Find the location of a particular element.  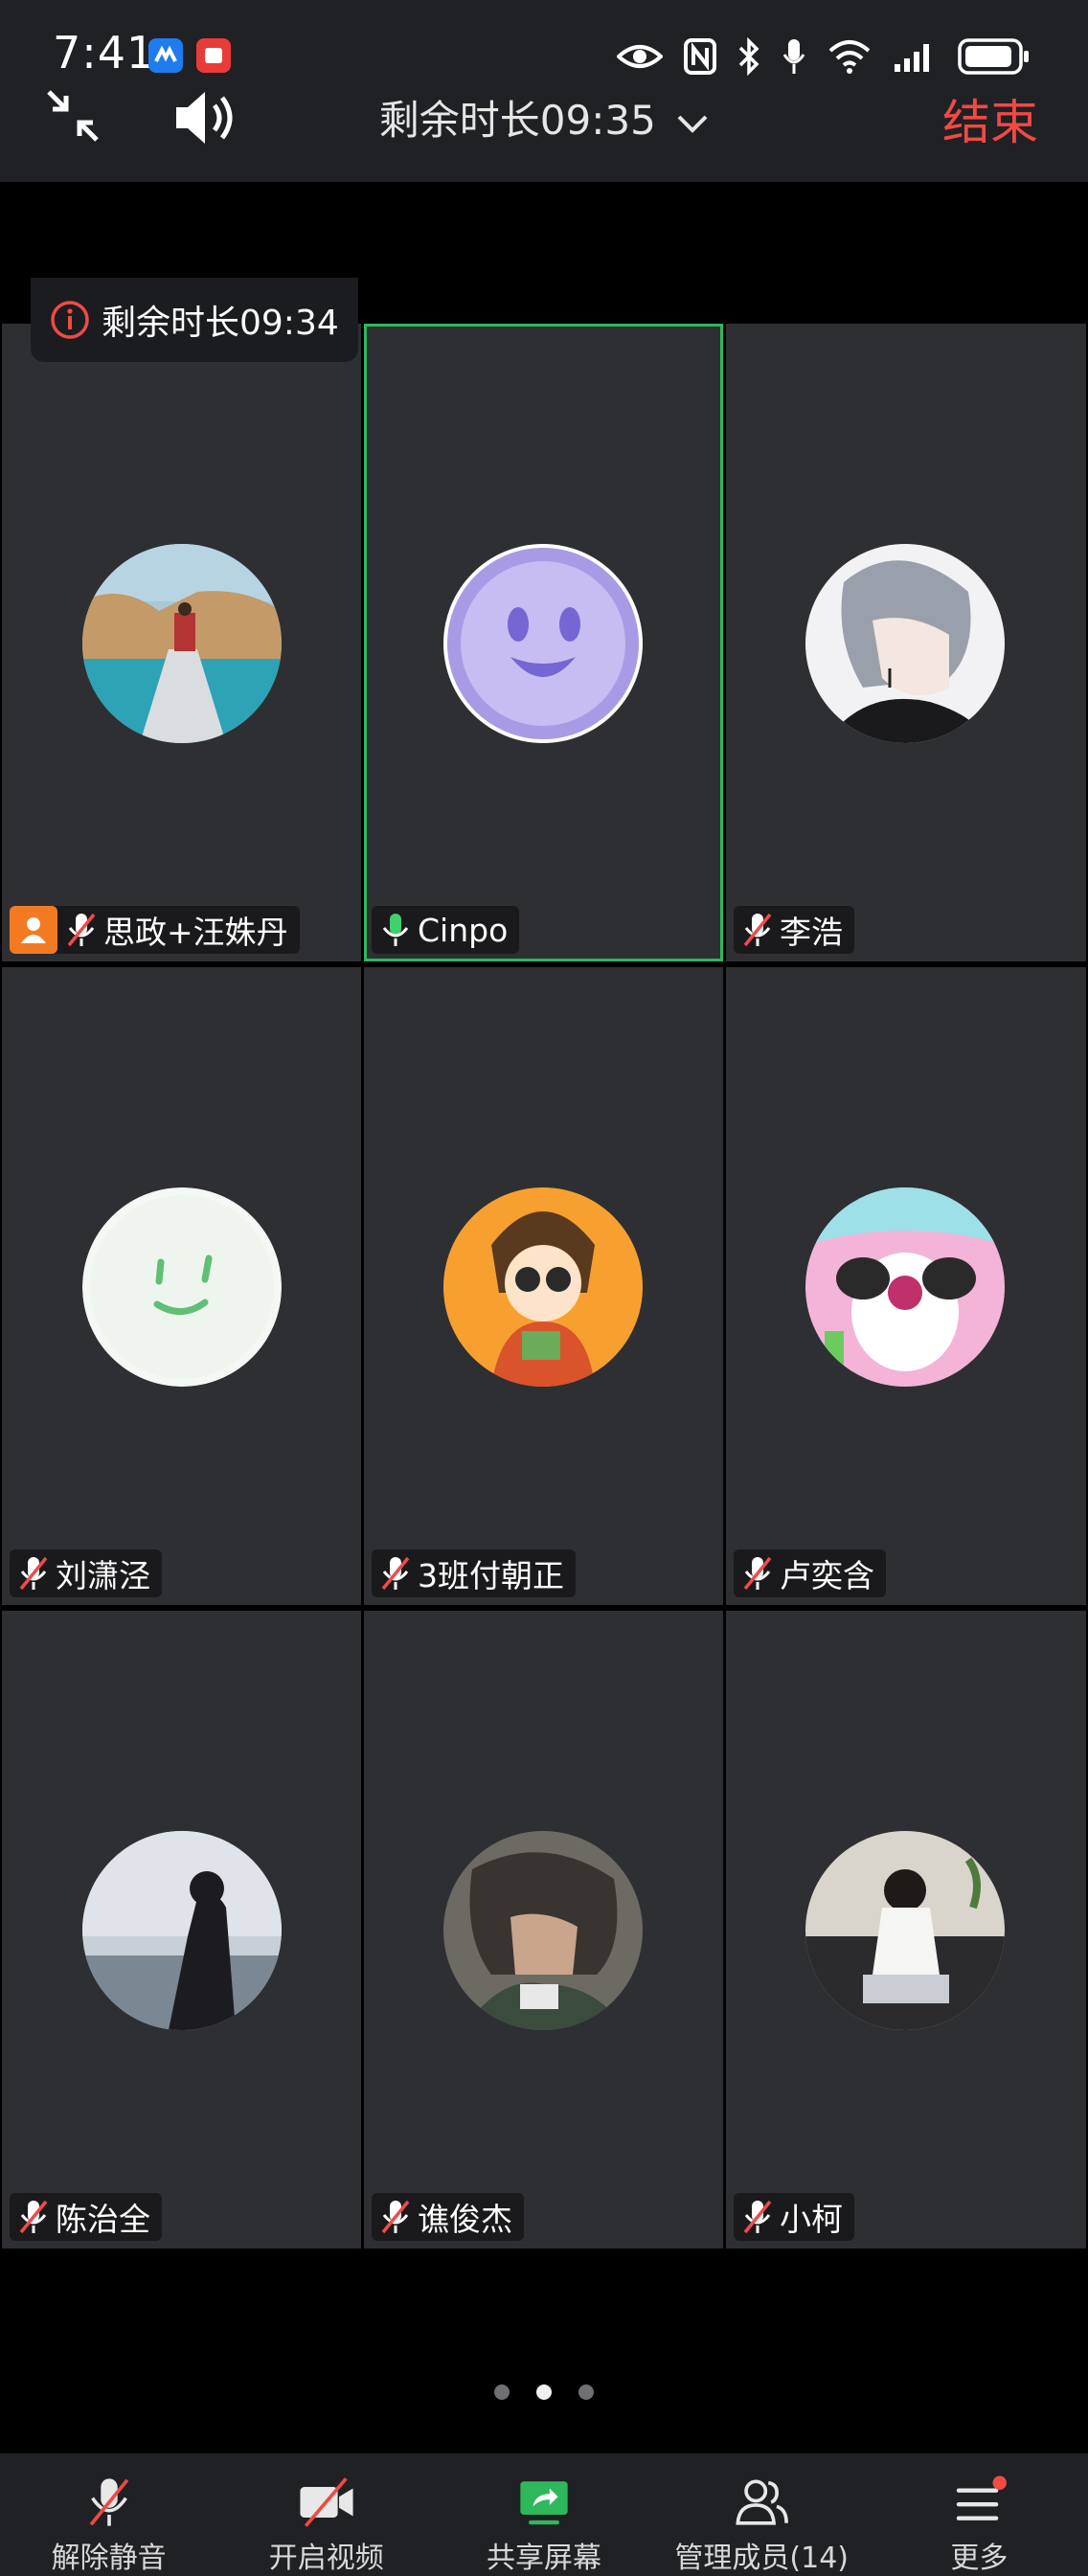

participant-nametag: 陈治全 is located at coordinates (86, 2217).